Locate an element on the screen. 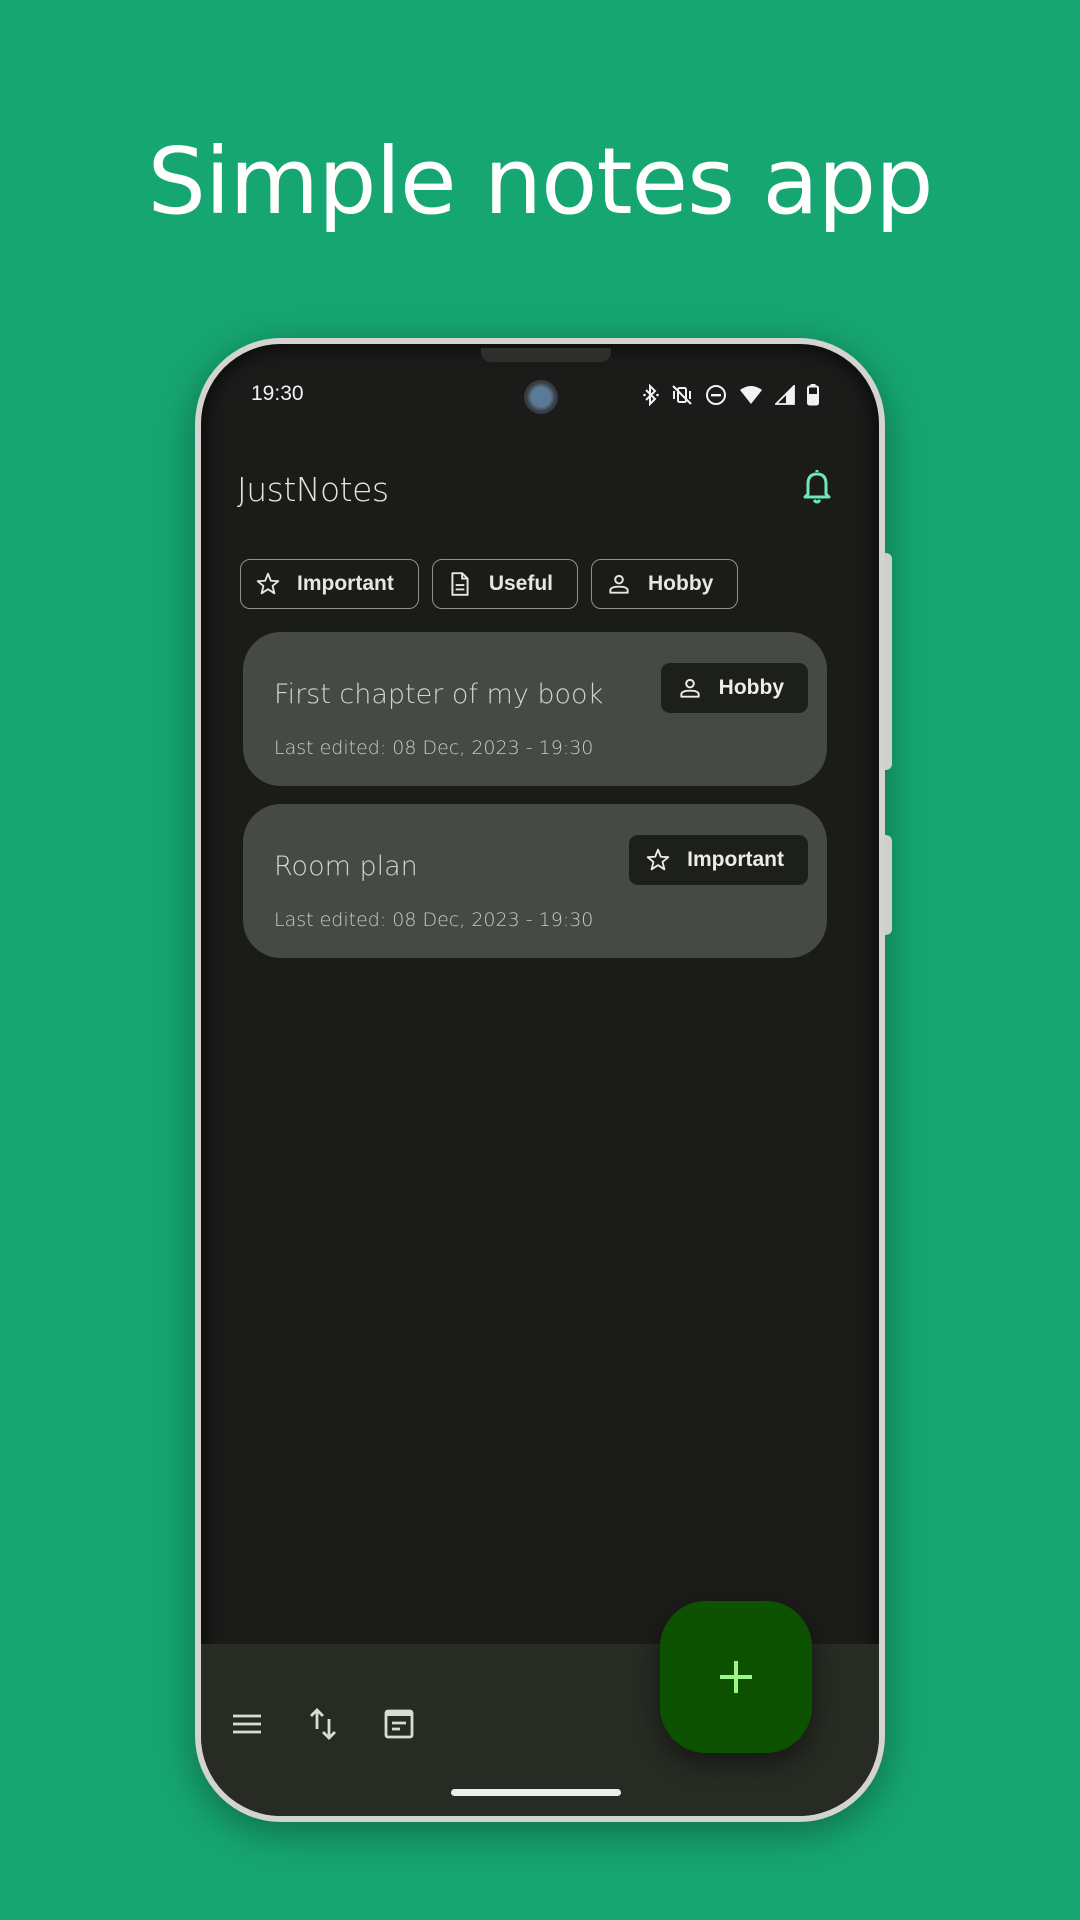 Image resolution: width=1080 pixels, height=1920 pixels. note-tag-label: Important is located at coordinates (735, 859).